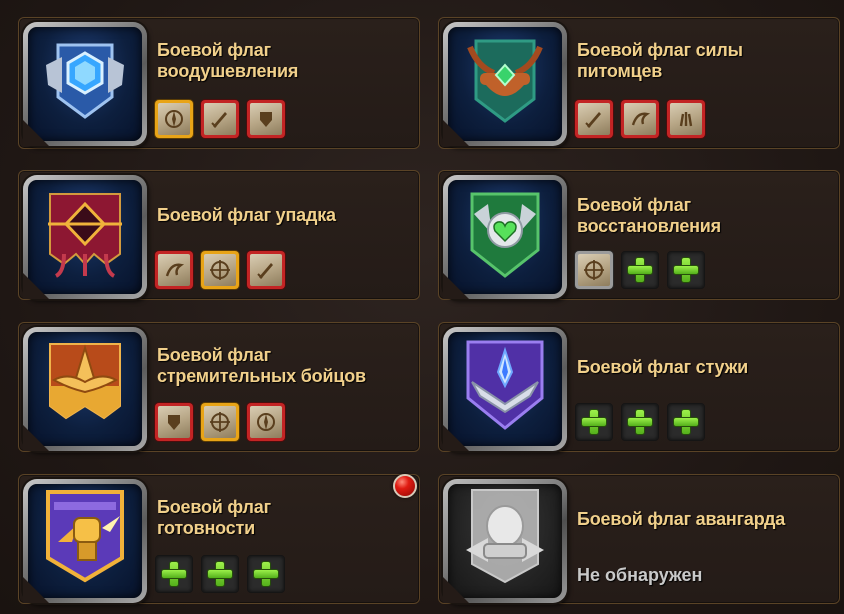 This screenshot has height=614, width=844. What do you see at coordinates (405, 486) in the screenshot?
I see `notification-dot` at bounding box center [405, 486].